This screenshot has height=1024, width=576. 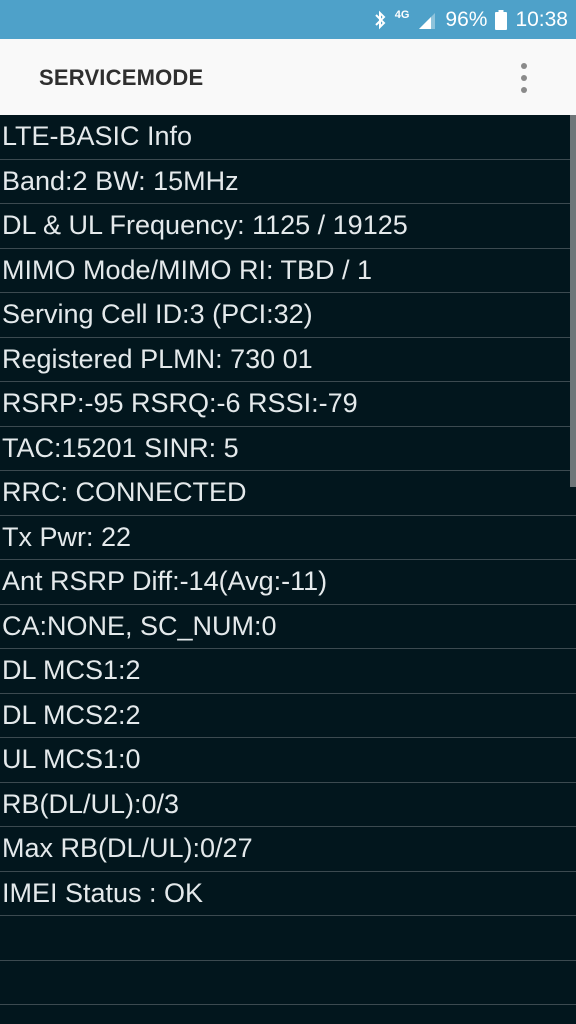 What do you see at coordinates (288, 716) in the screenshot?
I see `list-item: DL MCS2:2` at bounding box center [288, 716].